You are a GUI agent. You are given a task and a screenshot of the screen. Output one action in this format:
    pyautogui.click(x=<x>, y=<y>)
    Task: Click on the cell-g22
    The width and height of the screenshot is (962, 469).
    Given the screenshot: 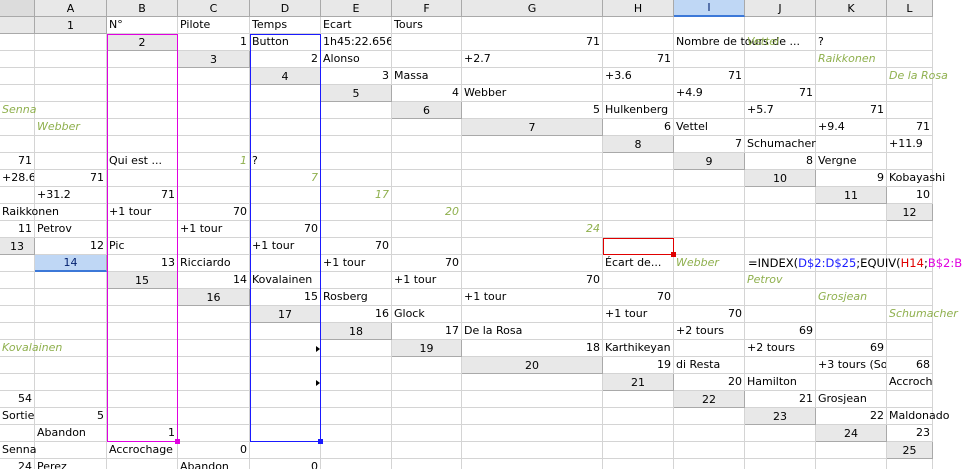 What is the action you would take?
    pyautogui.click(x=214, y=416)
    